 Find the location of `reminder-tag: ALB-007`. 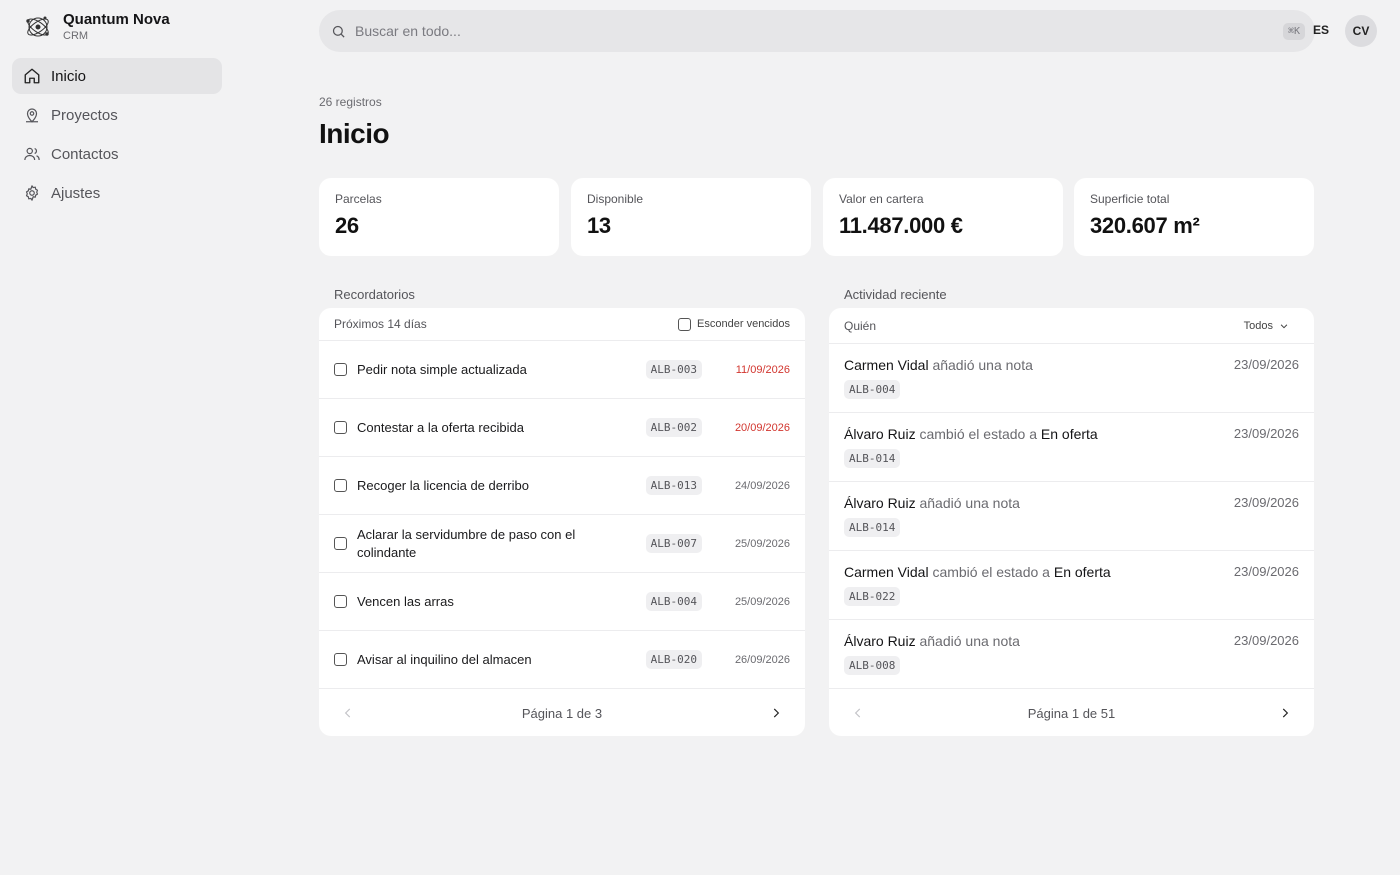

reminder-tag: ALB-007 is located at coordinates (673, 543).